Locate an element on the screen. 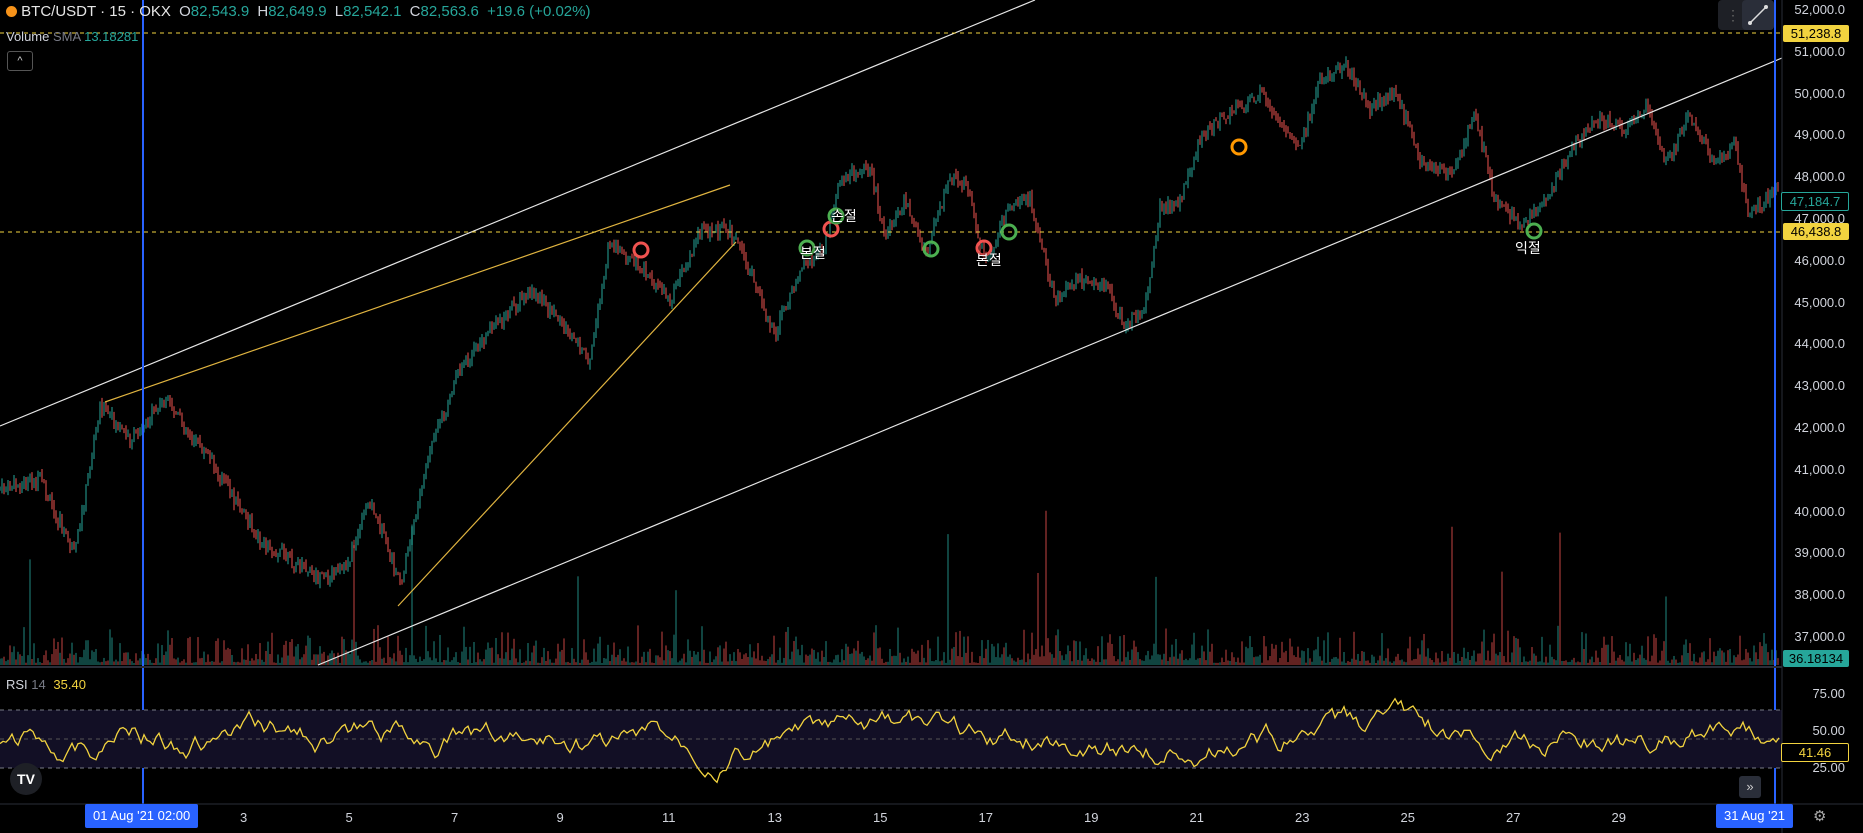  time-axis-label: 5 is located at coordinates (349, 817).